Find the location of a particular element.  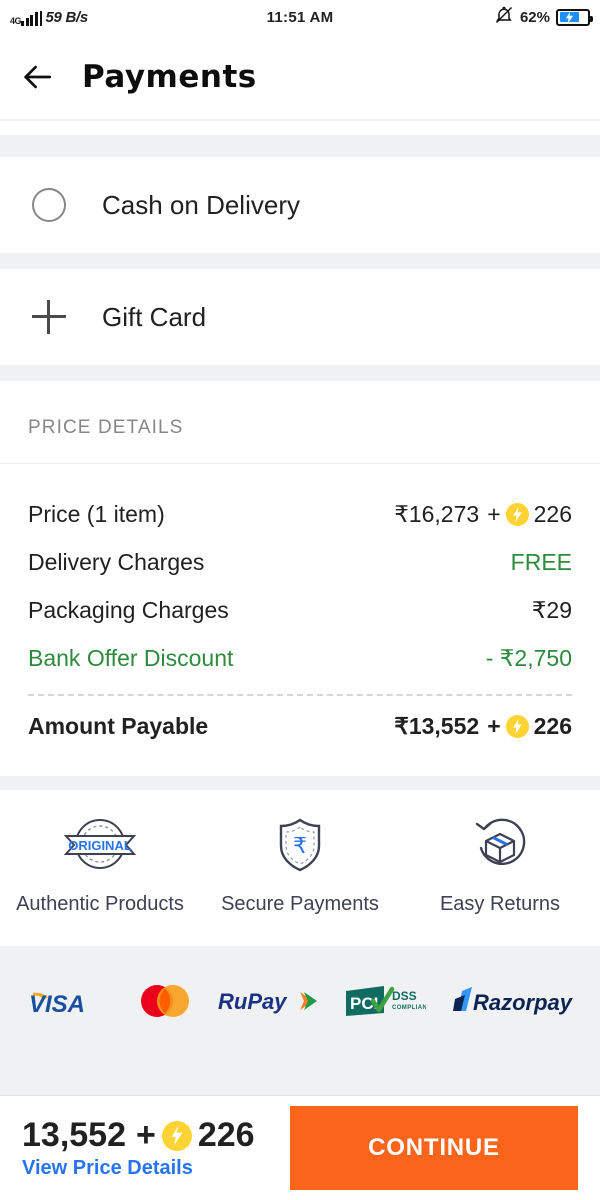

payment-option-label: Cash on Delivery is located at coordinates (201, 204).